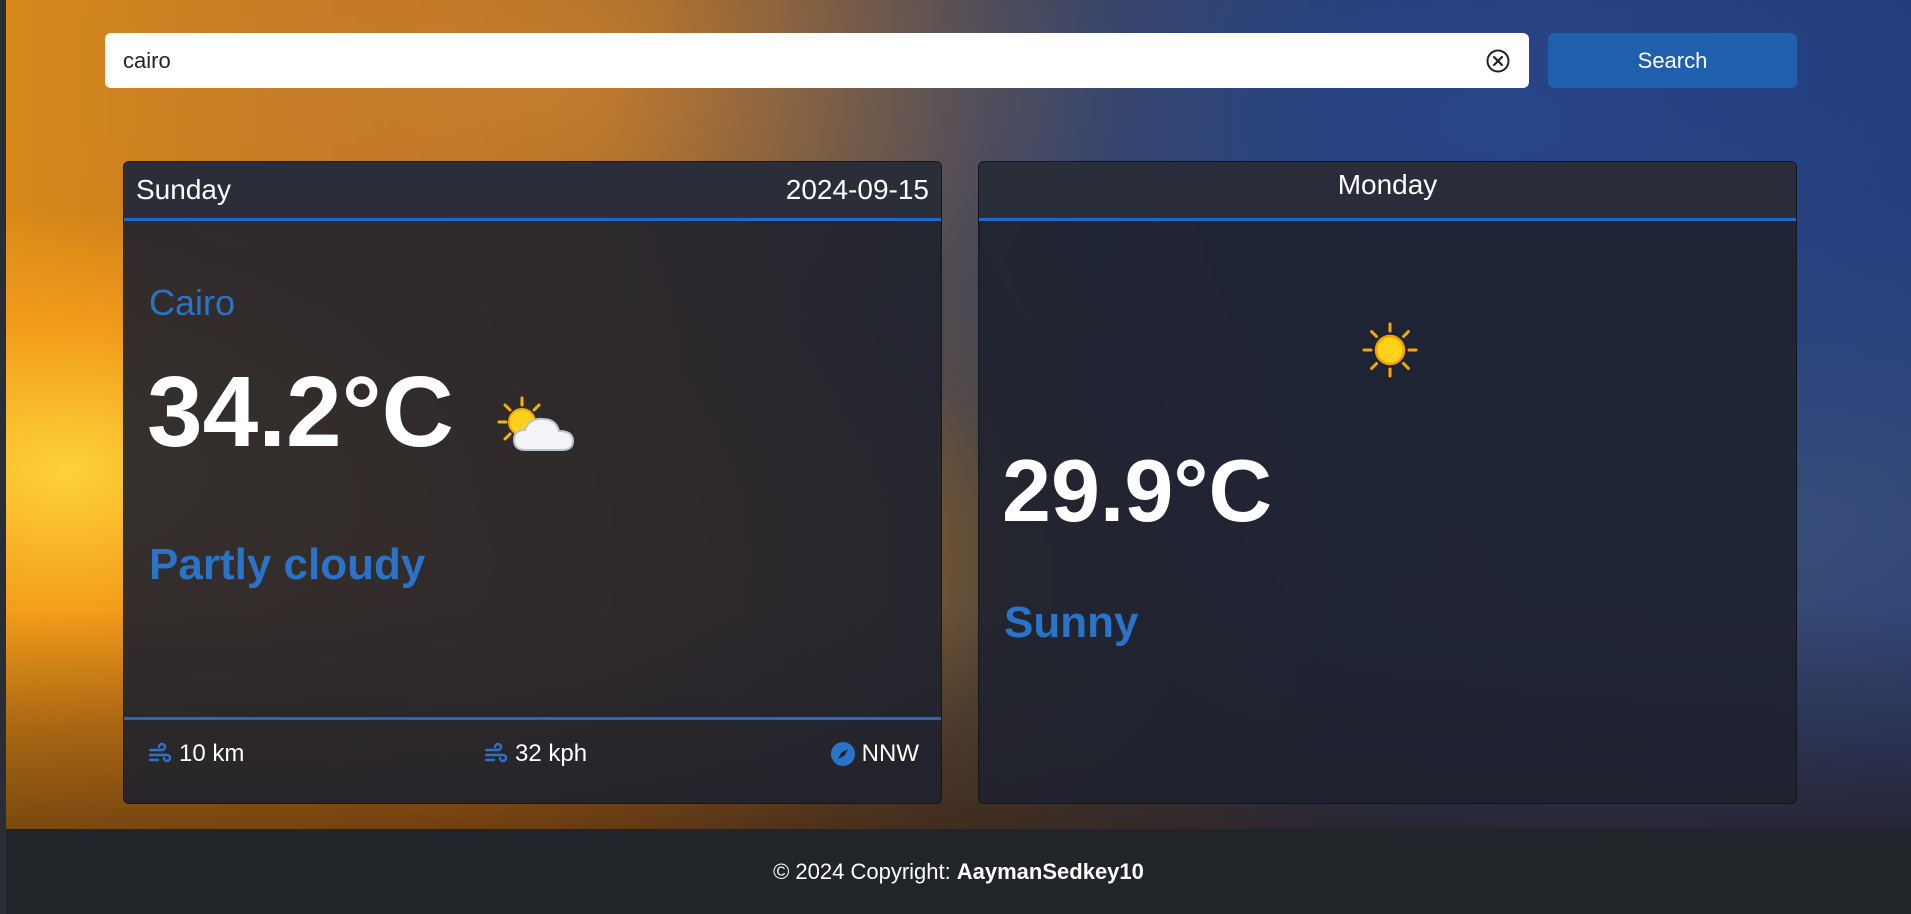  Describe the element at coordinates (551, 753) in the screenshot. I see `wind-speed-value: 32 kph` at that location.